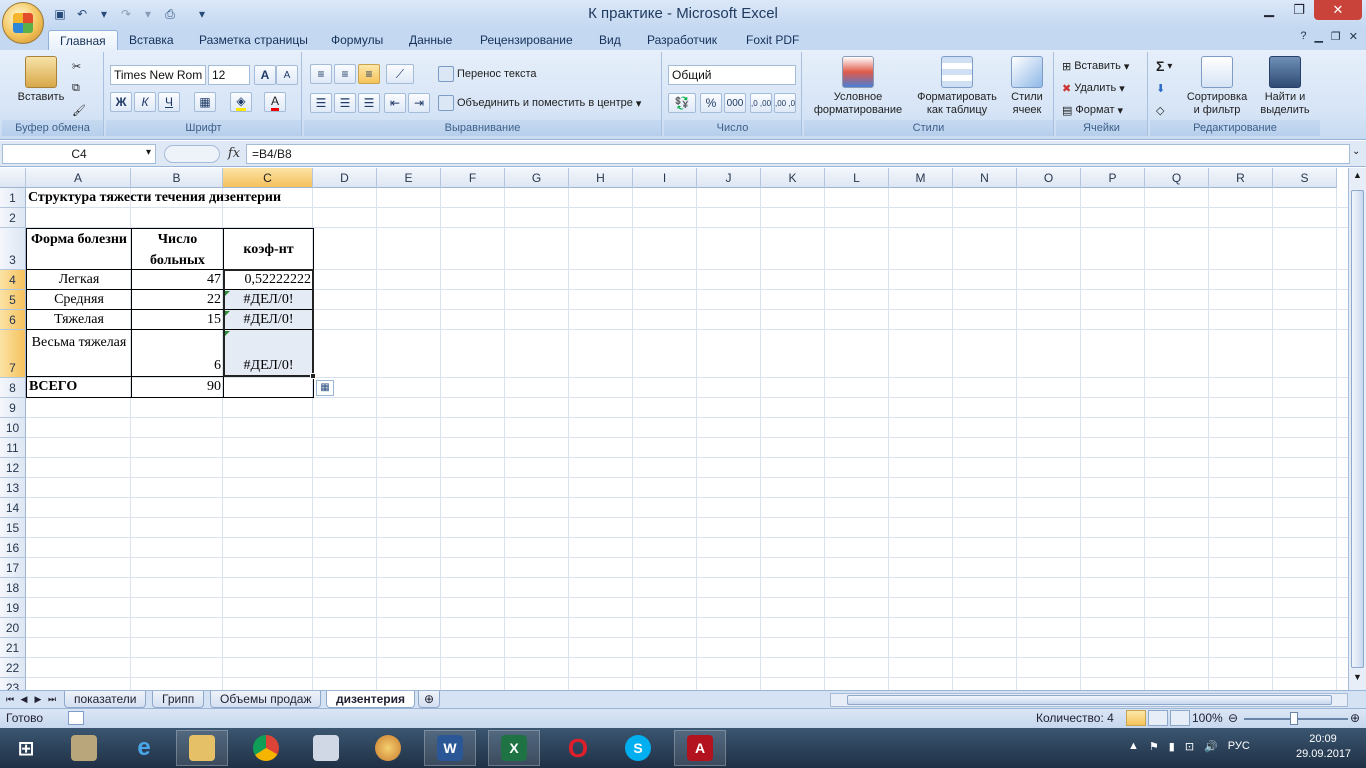  What do you see at coordinates (79, 319) in the screenshot?
I see `cell-a6: Тяжелая` at bounding box center [79, 319].